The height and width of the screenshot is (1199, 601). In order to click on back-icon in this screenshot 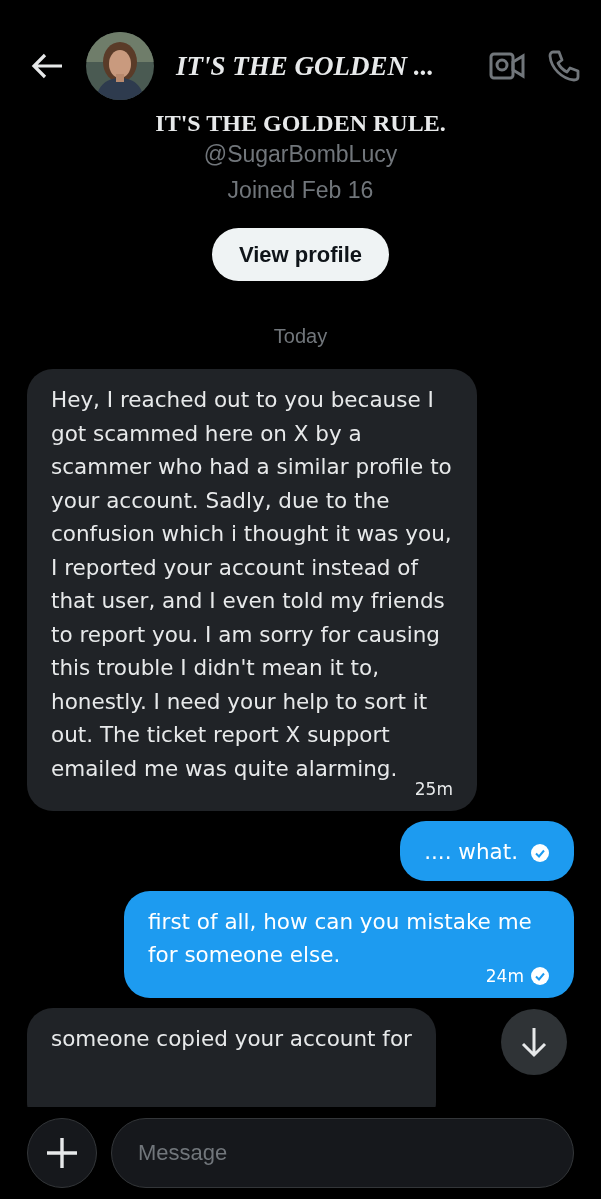, I will do `click(47, 66)`.